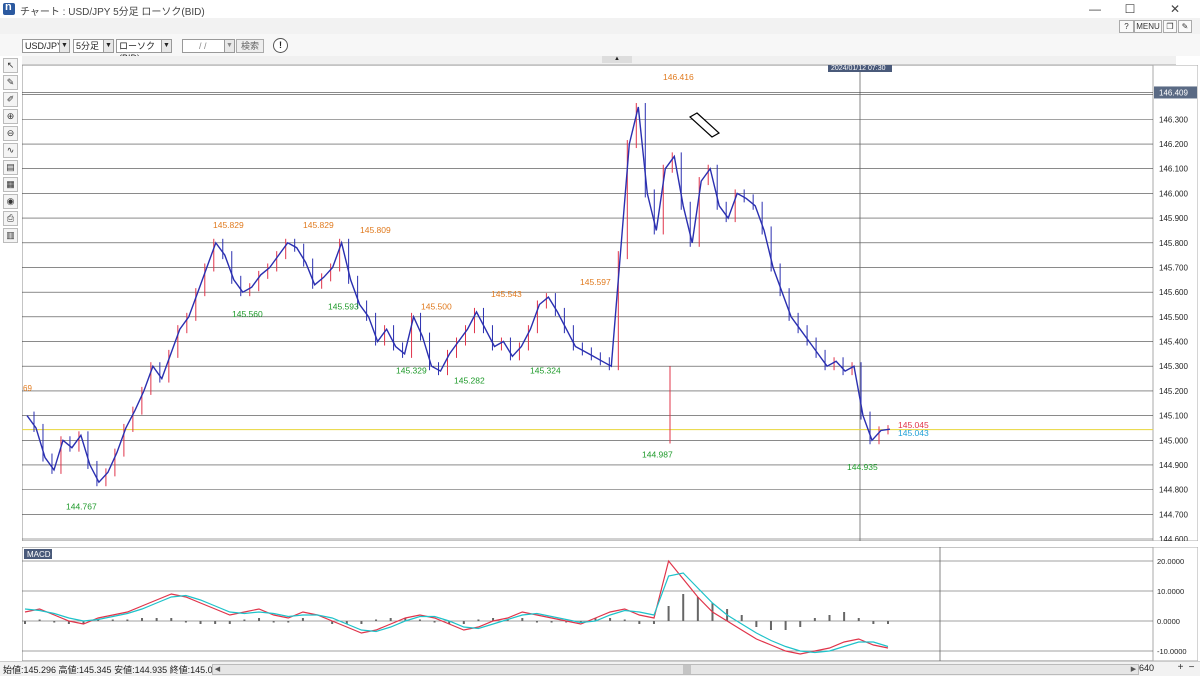 This screenshot has width=1200, height=676. What do you see at coordinates (1130, 9) in the screenshot?
I see `maximize-icon: ☐` at bounding box center [1130, 9].